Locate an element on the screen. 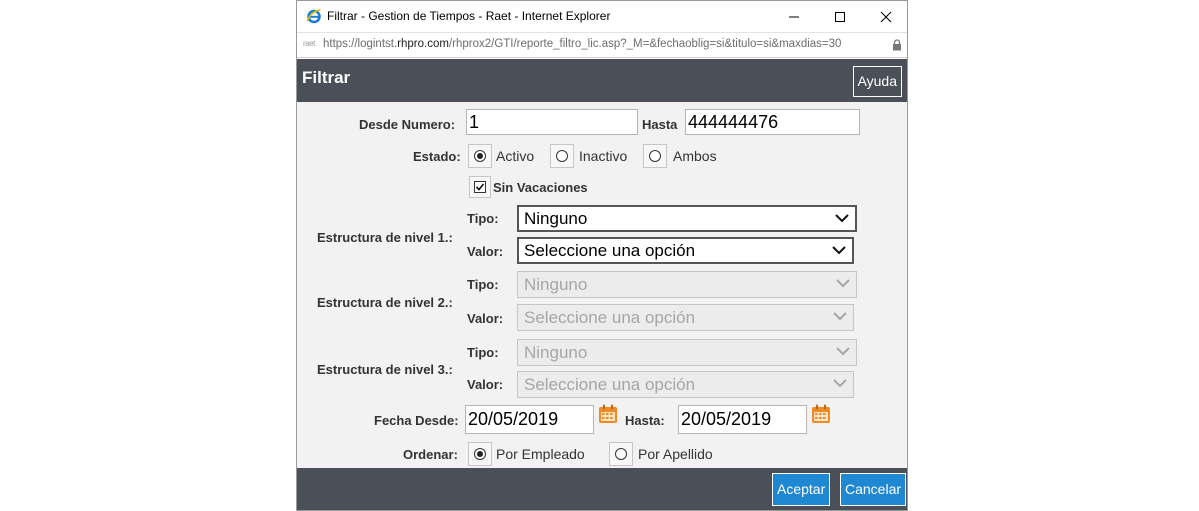 Image resolution: width=1199 pixels, height=511 pixels. ordenar-radio-empleado is located at coordinates (480, 454).